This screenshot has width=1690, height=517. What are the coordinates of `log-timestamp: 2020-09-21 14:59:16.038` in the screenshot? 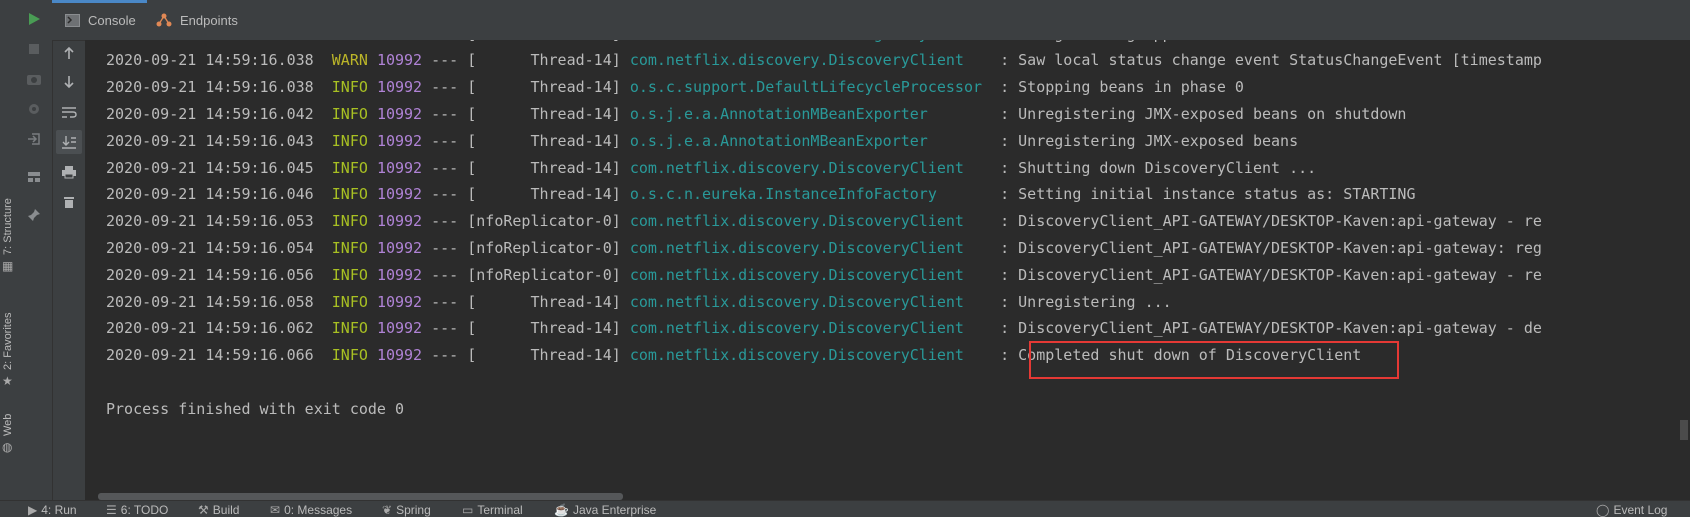 It's located at (210, 60).